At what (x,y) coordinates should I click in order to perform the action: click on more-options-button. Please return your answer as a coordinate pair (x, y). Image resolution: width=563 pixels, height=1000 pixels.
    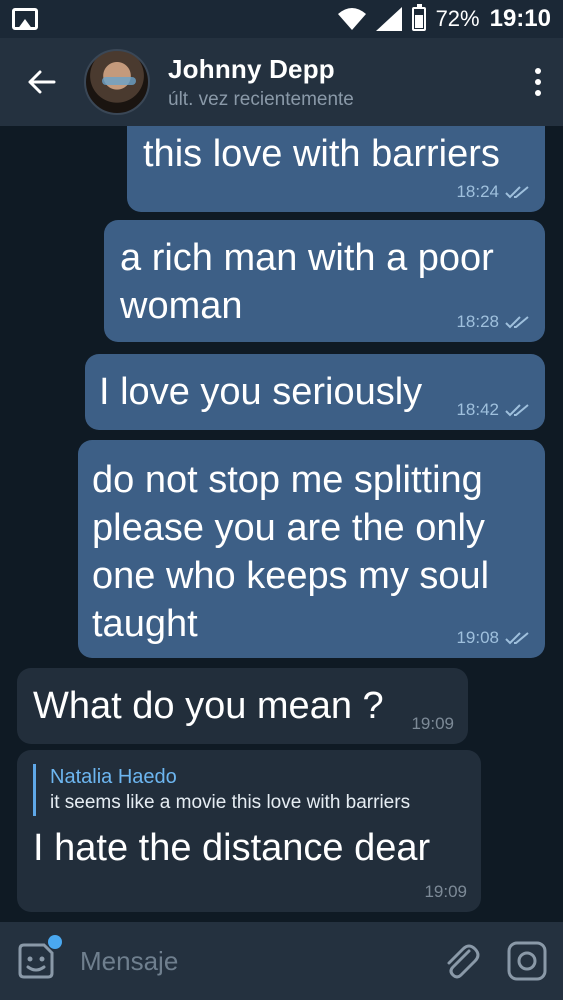
    Looking at the image, I should click on (538, 82).